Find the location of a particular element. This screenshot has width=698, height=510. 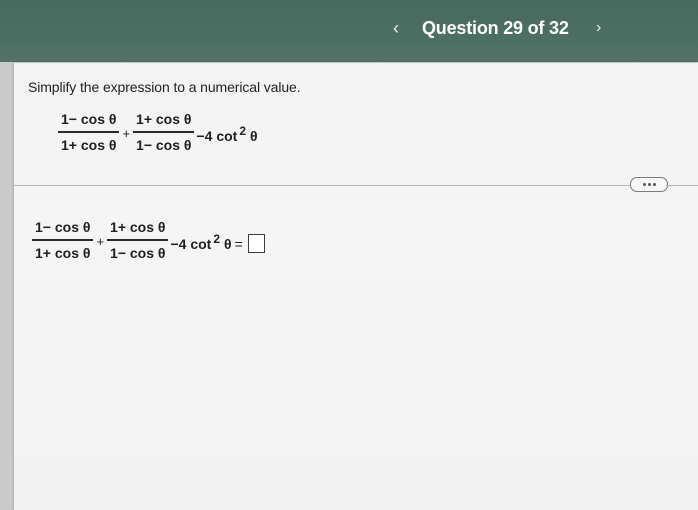

chevron-left-icon: ‹ is located at coordinates (396, 27).